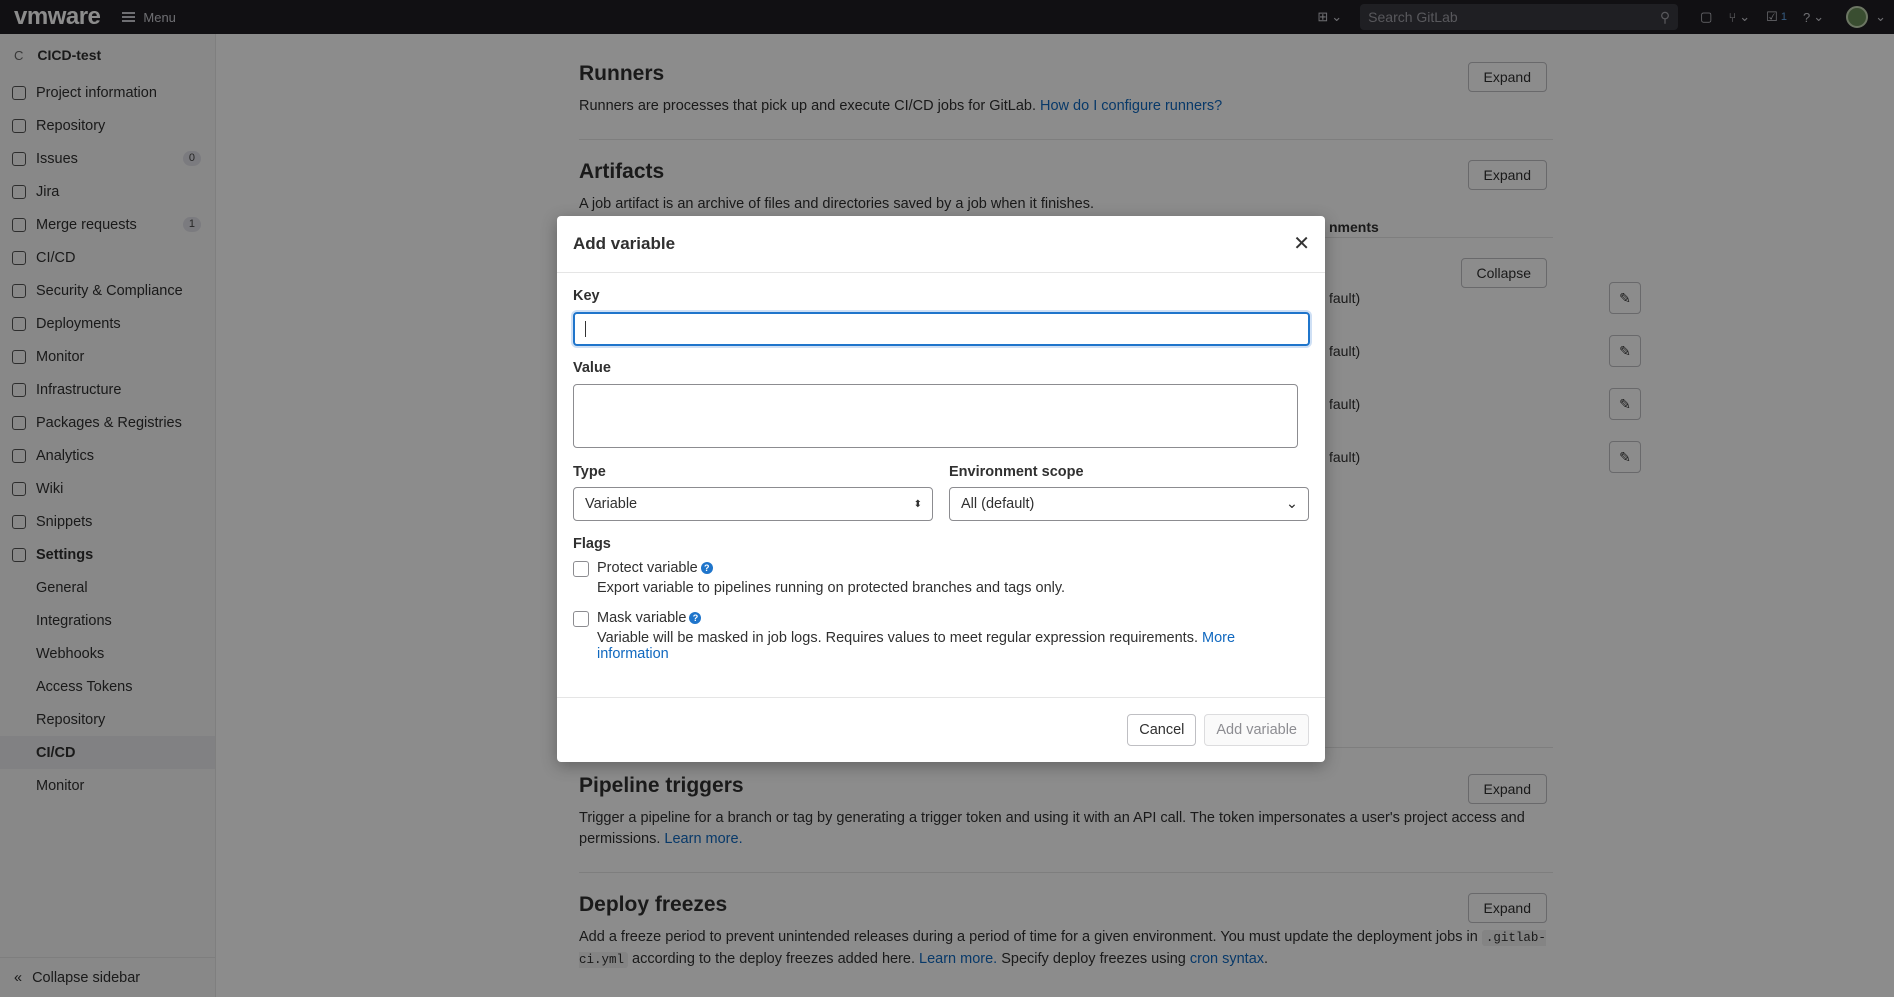 This screenshot has width=1894, height=997. What do you see at coordinates (641, 618) in the screenshot?
I see `mask-variable-label: Mask variable` at bounding box center [641, 618].